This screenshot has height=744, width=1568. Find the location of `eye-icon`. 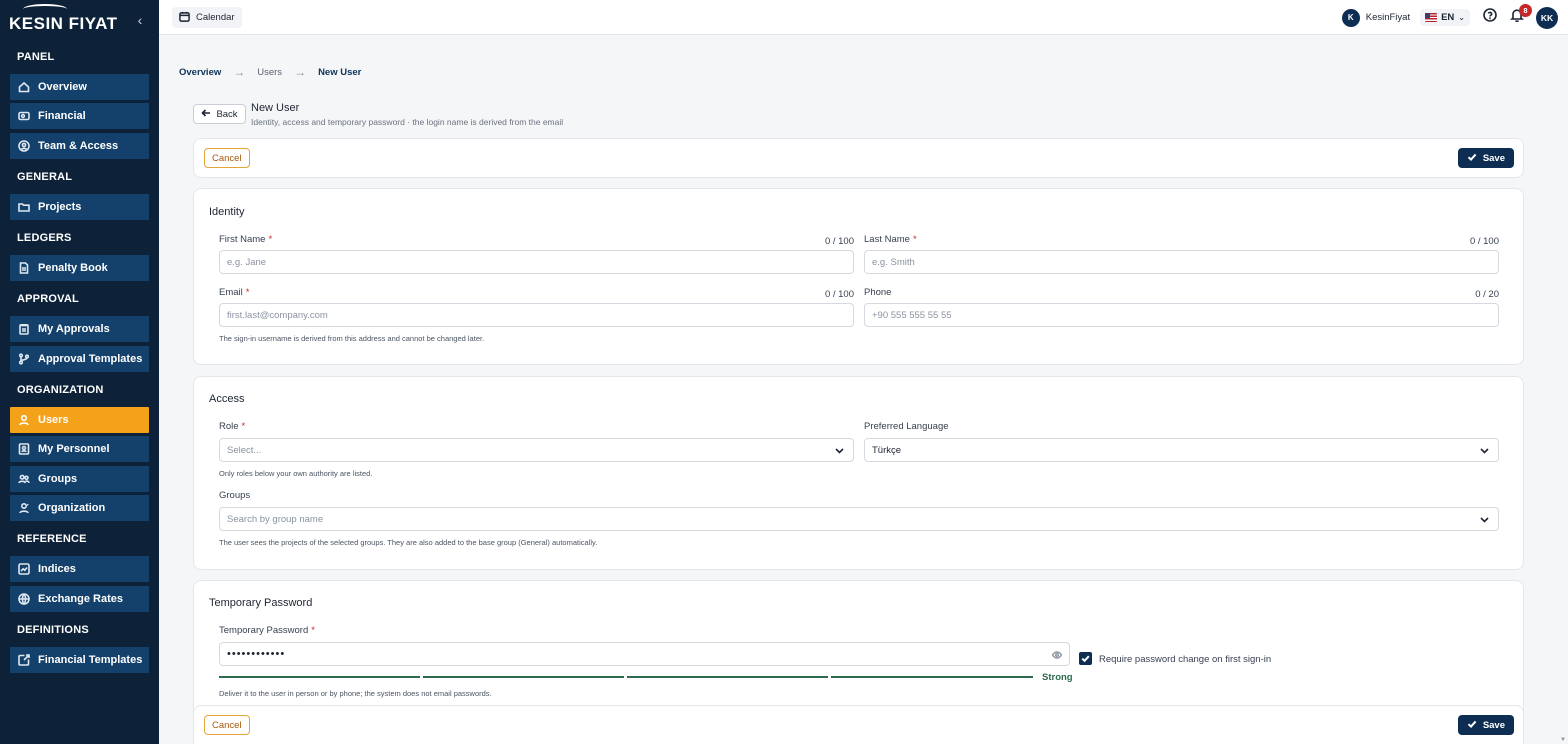

eye-icon is located at coordinates (1057, 655).